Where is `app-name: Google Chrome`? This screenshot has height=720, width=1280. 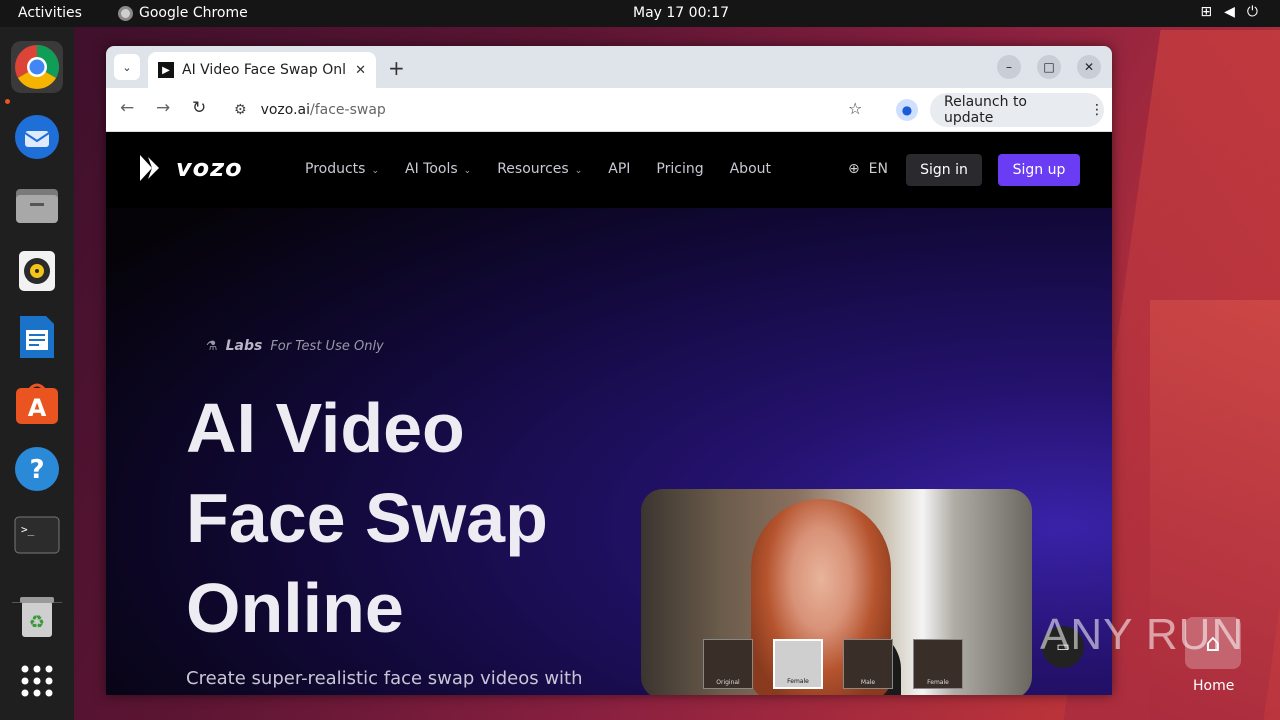
app-name: Google Chrome is located at coordinates (193, 13).